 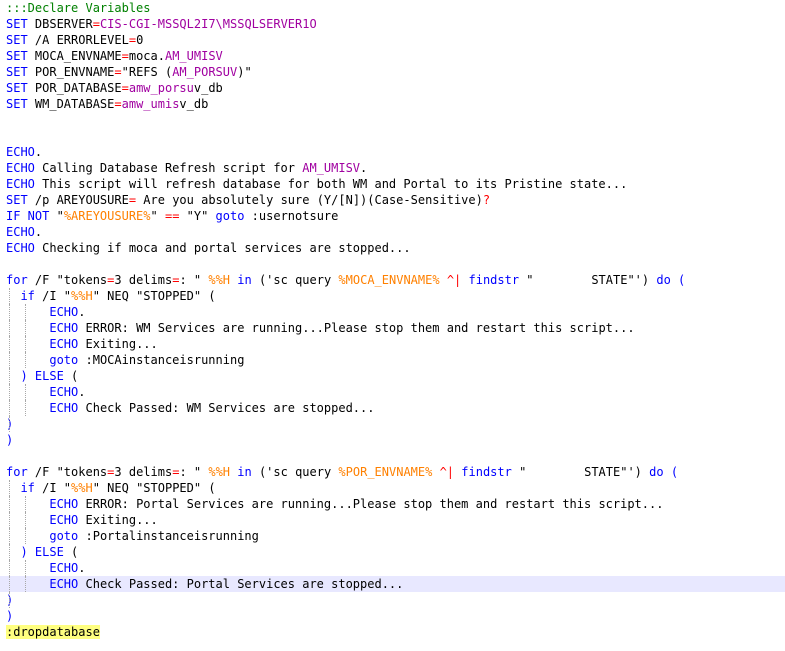 What do you see at coordinates (74, 88) in the screenshot?
I see `code-token: POR_DATABASE` at bounding box center [74, 88].